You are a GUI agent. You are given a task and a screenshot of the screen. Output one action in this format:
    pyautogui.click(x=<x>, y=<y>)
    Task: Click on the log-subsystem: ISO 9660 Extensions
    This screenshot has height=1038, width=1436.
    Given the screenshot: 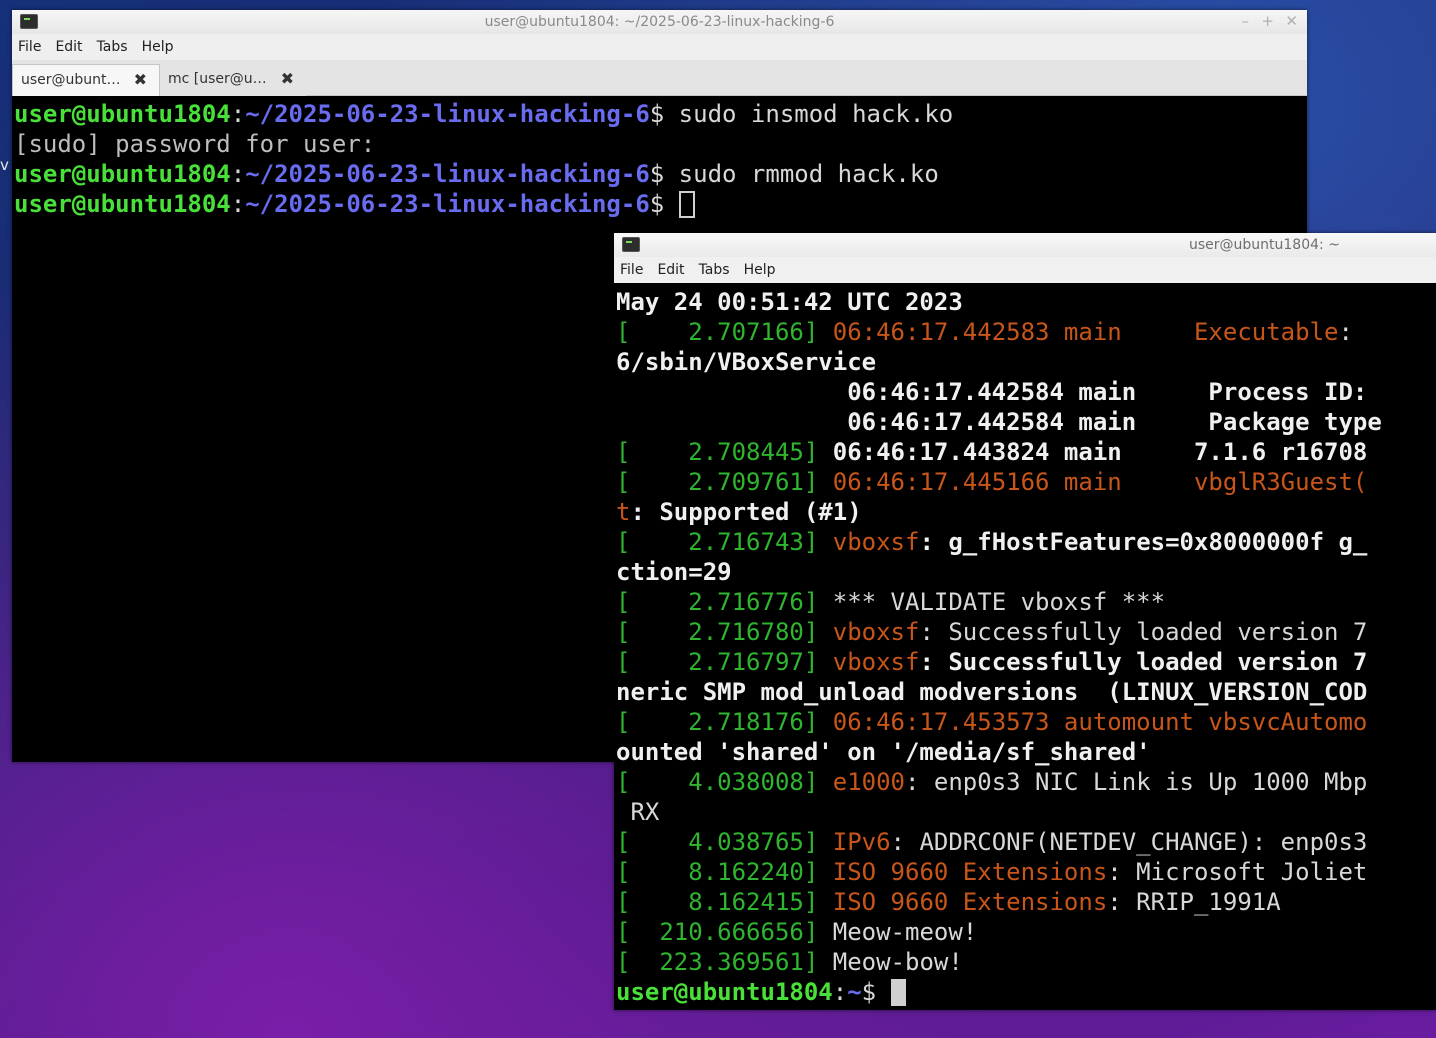 What is the action you would take?
    pyautogui.click(x=963, y=902)
    